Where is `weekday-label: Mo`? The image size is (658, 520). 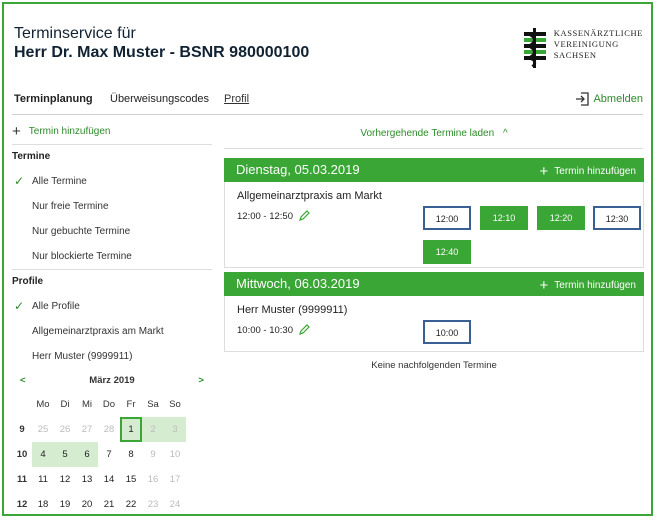 weekday-label: Mo is located at coordinates (43, 404).